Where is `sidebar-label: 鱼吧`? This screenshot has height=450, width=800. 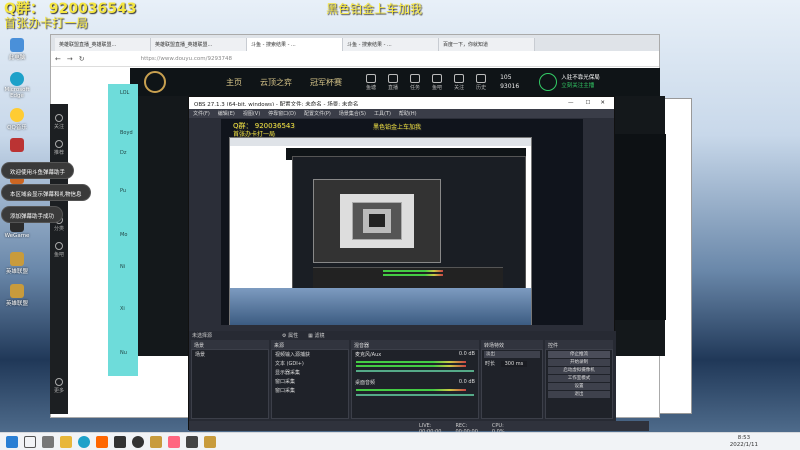
sidebar-label: 鱼吧 is located at coordinates (58, 255).